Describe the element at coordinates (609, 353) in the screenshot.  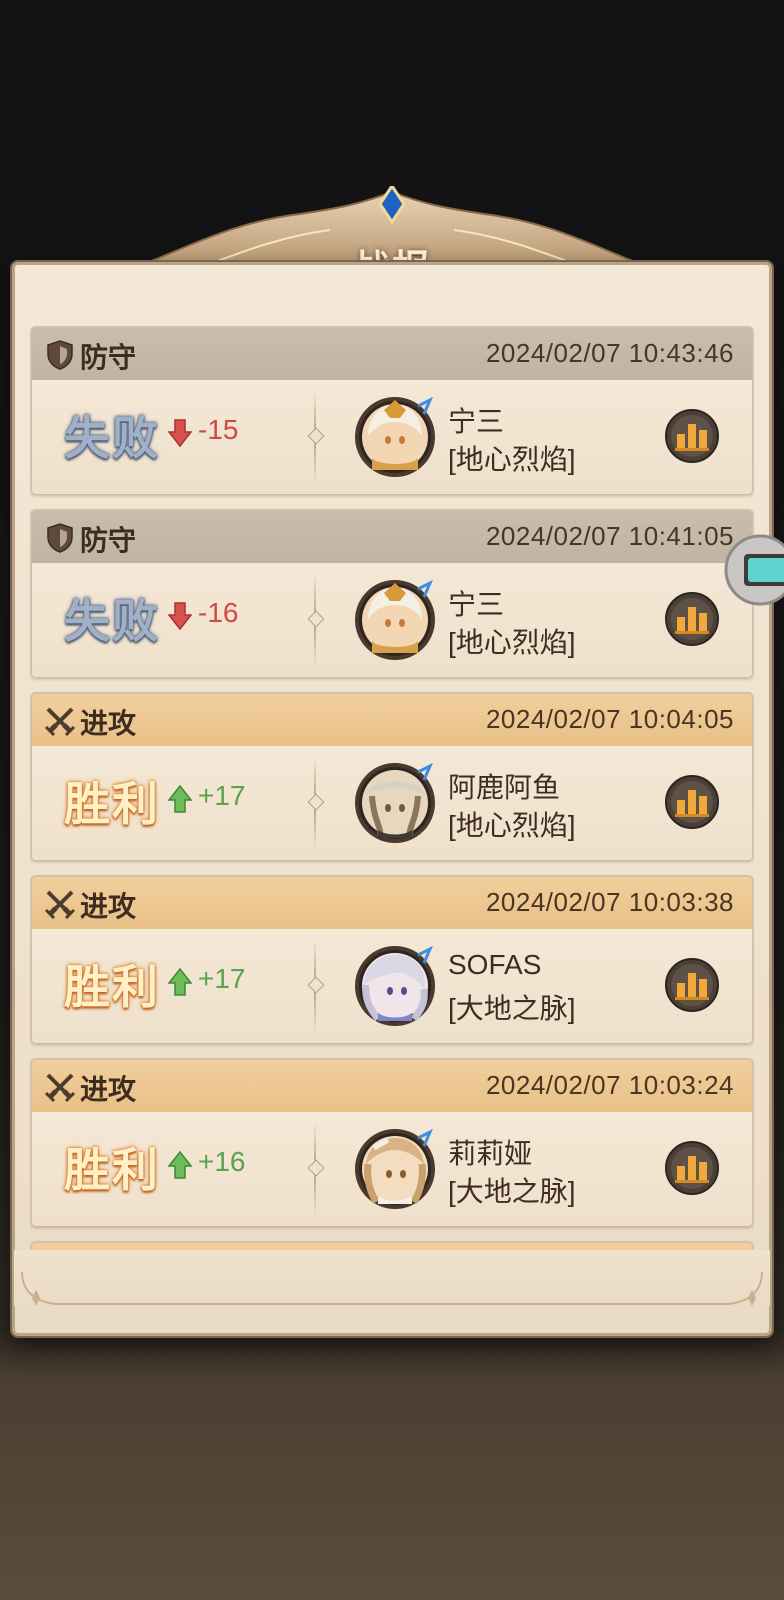
I see `report-timestamp: 2024/02/07 10:43:46` at that location.